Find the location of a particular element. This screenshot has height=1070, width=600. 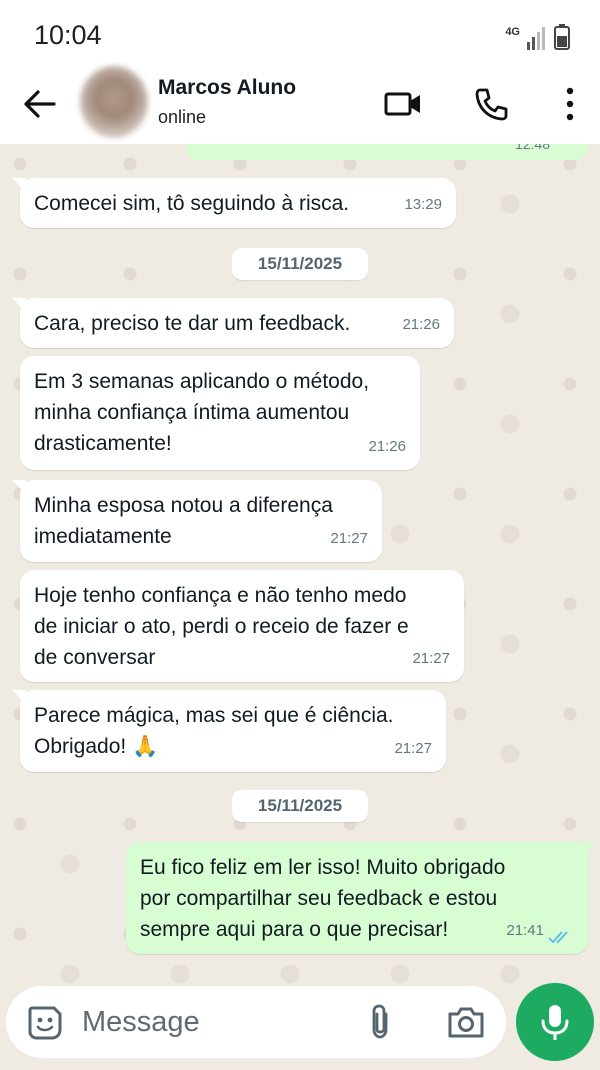

message-text: Comecei sim, tô seguindo à risca. is located at coordinates (192, 203).